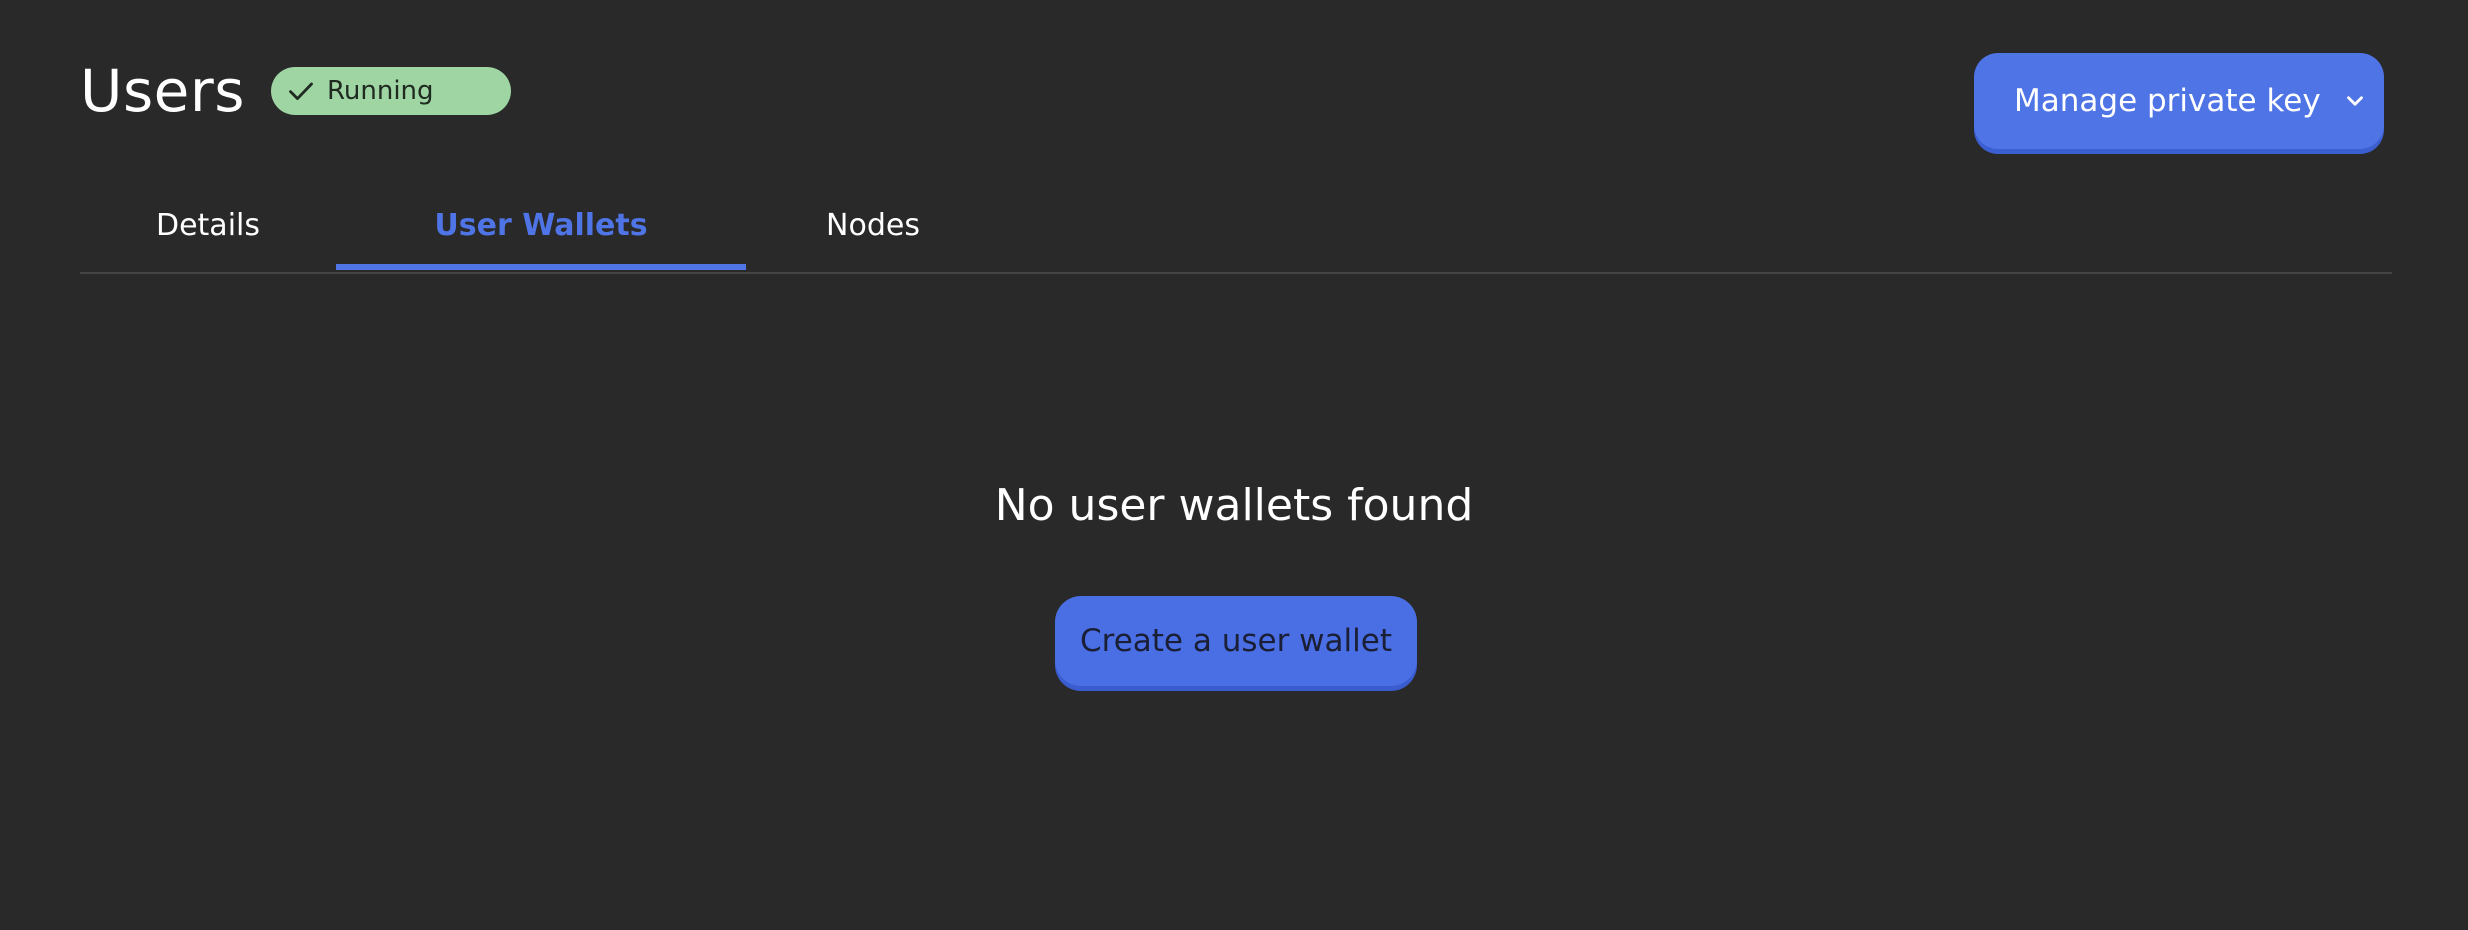 The height and width of the screenshot is (930, 2468). What do you see at coordinates (162, 91) in the screenshot?
I see `page-title: Users` at bounding box center [162, 91].